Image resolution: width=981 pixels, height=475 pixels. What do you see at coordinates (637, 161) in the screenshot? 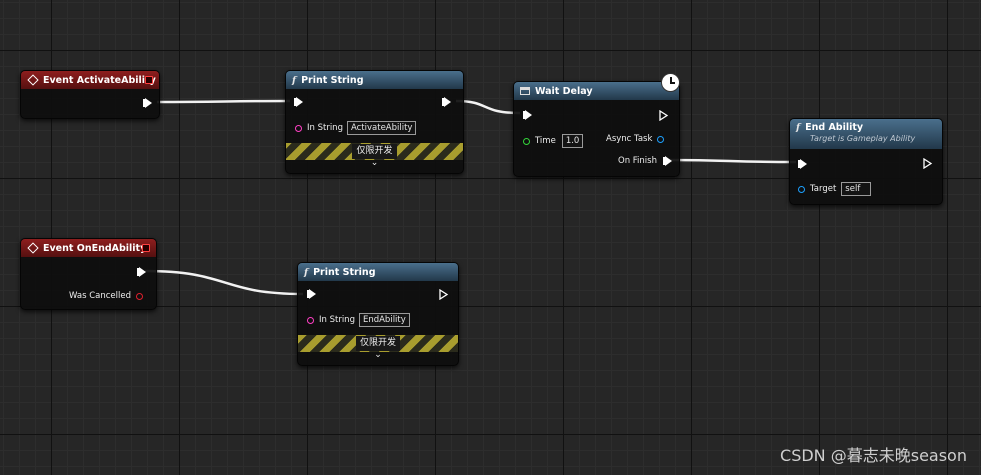
I see `on-finish-label: On Finish` at bounding box center [637, 161].